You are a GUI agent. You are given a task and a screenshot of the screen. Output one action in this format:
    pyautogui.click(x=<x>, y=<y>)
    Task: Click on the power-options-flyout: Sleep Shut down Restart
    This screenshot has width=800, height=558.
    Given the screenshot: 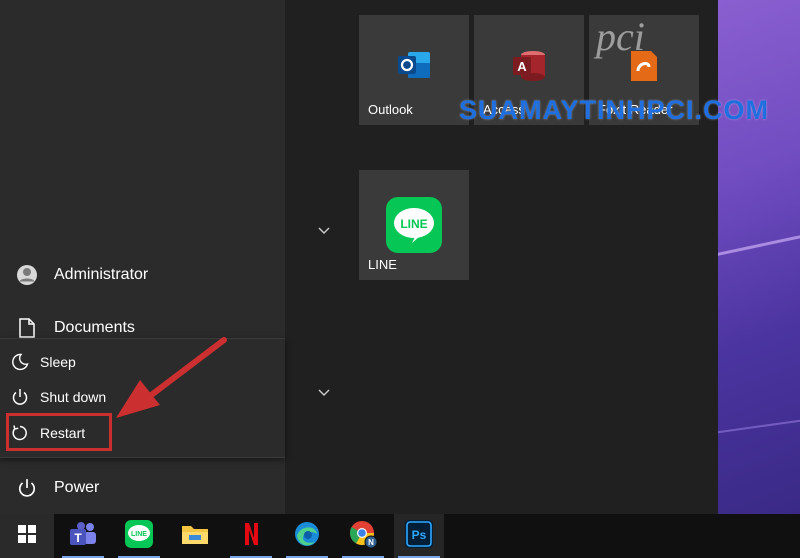 What is the action you would take?
    pyautogui.click(x=142, y=398)
    